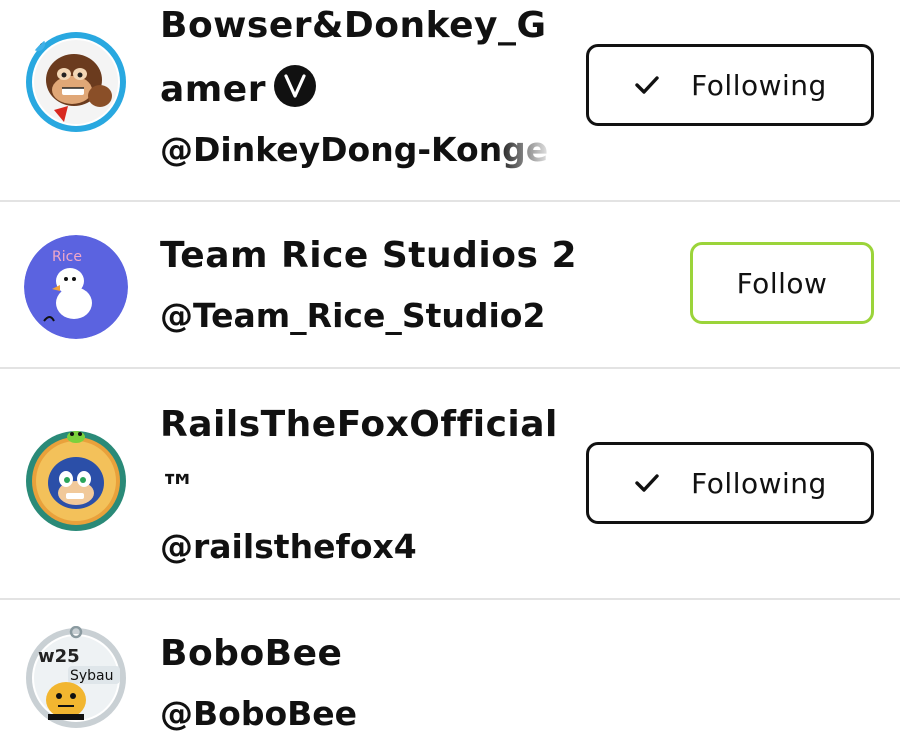  Describe the element at coordinates (92, 676) in the screenshot. I see `avatar-text: Sybau` at that location.